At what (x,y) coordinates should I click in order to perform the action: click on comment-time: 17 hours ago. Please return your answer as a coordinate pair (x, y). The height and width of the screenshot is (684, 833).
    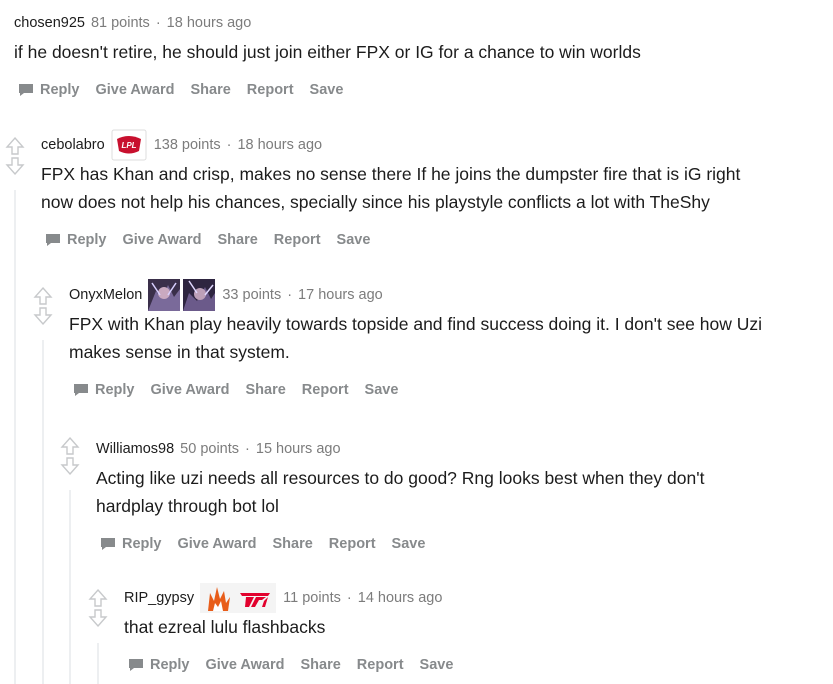
    Looking at the image, I should click on (340, 295).